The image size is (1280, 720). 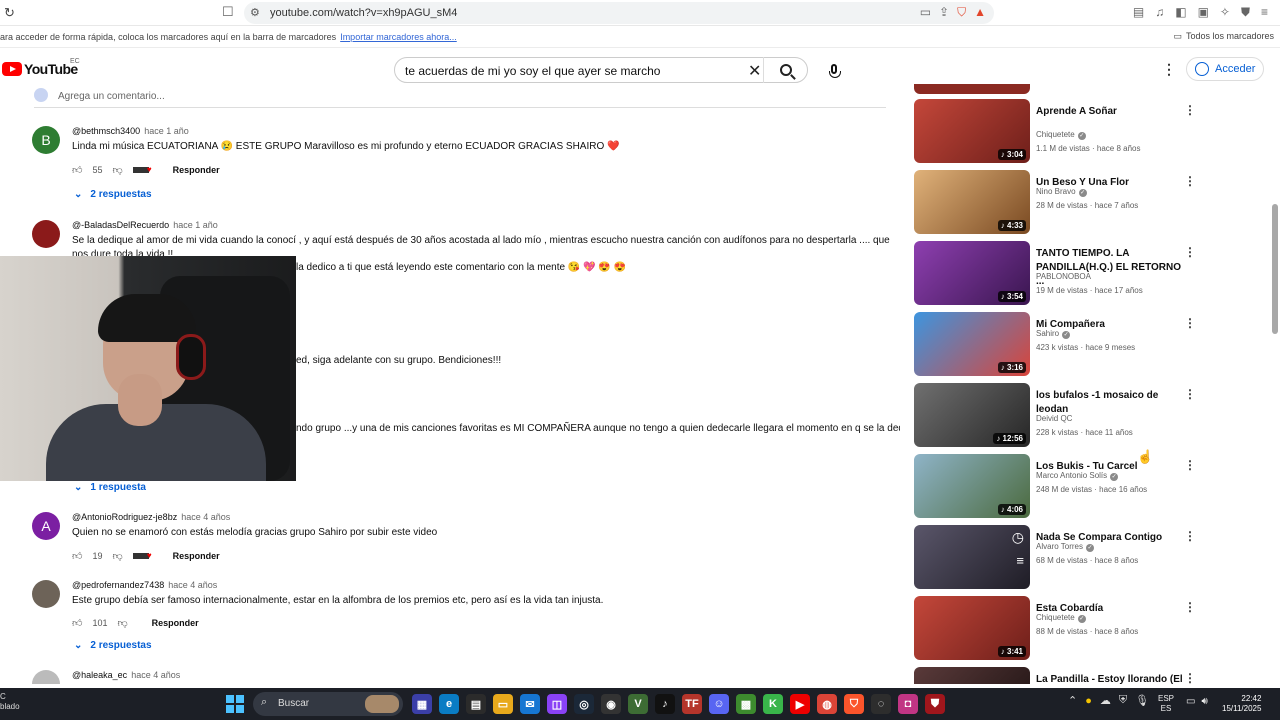 I want to click on comment-author: @-BaladasDelRecuerdo, so click(x=120, y=225).